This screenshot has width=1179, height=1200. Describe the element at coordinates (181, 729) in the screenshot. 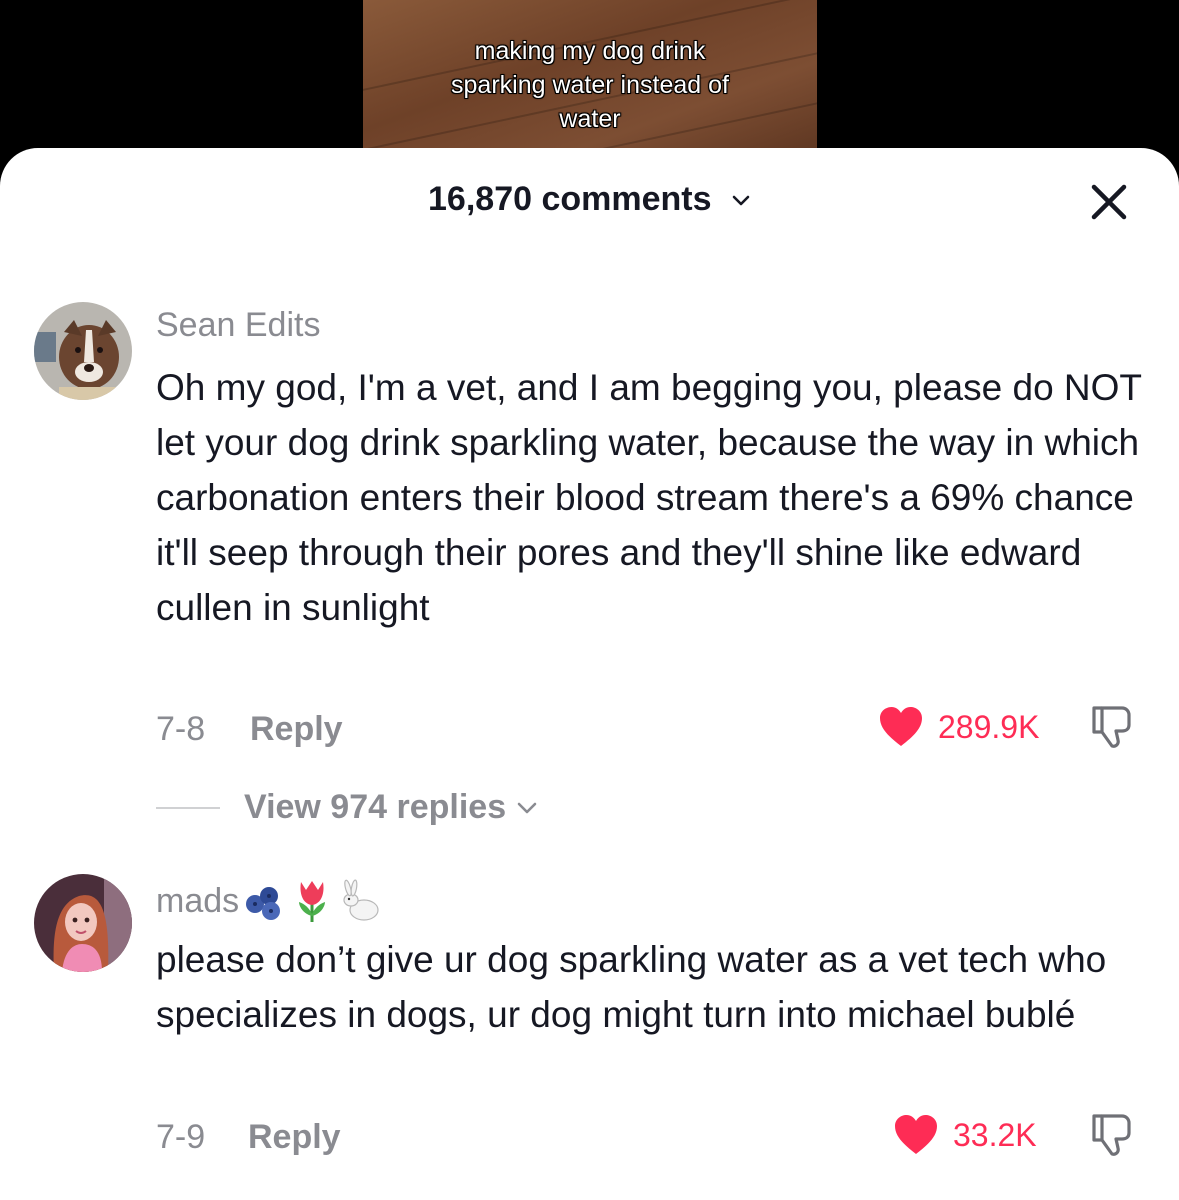

I see `comment-date: 7-8` at that location.